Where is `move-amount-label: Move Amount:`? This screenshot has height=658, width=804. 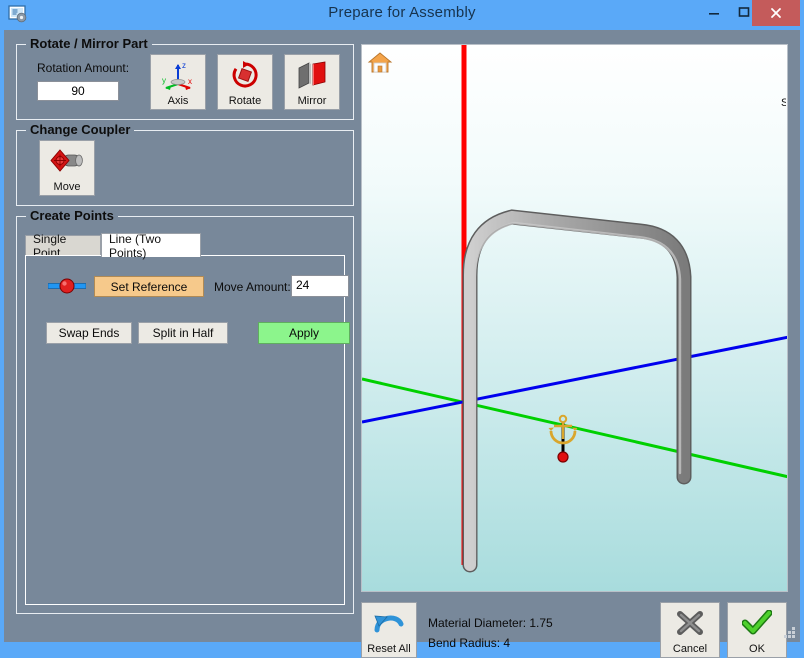 move-amount-label: Move Amount: is located at coordinates (252, 287).